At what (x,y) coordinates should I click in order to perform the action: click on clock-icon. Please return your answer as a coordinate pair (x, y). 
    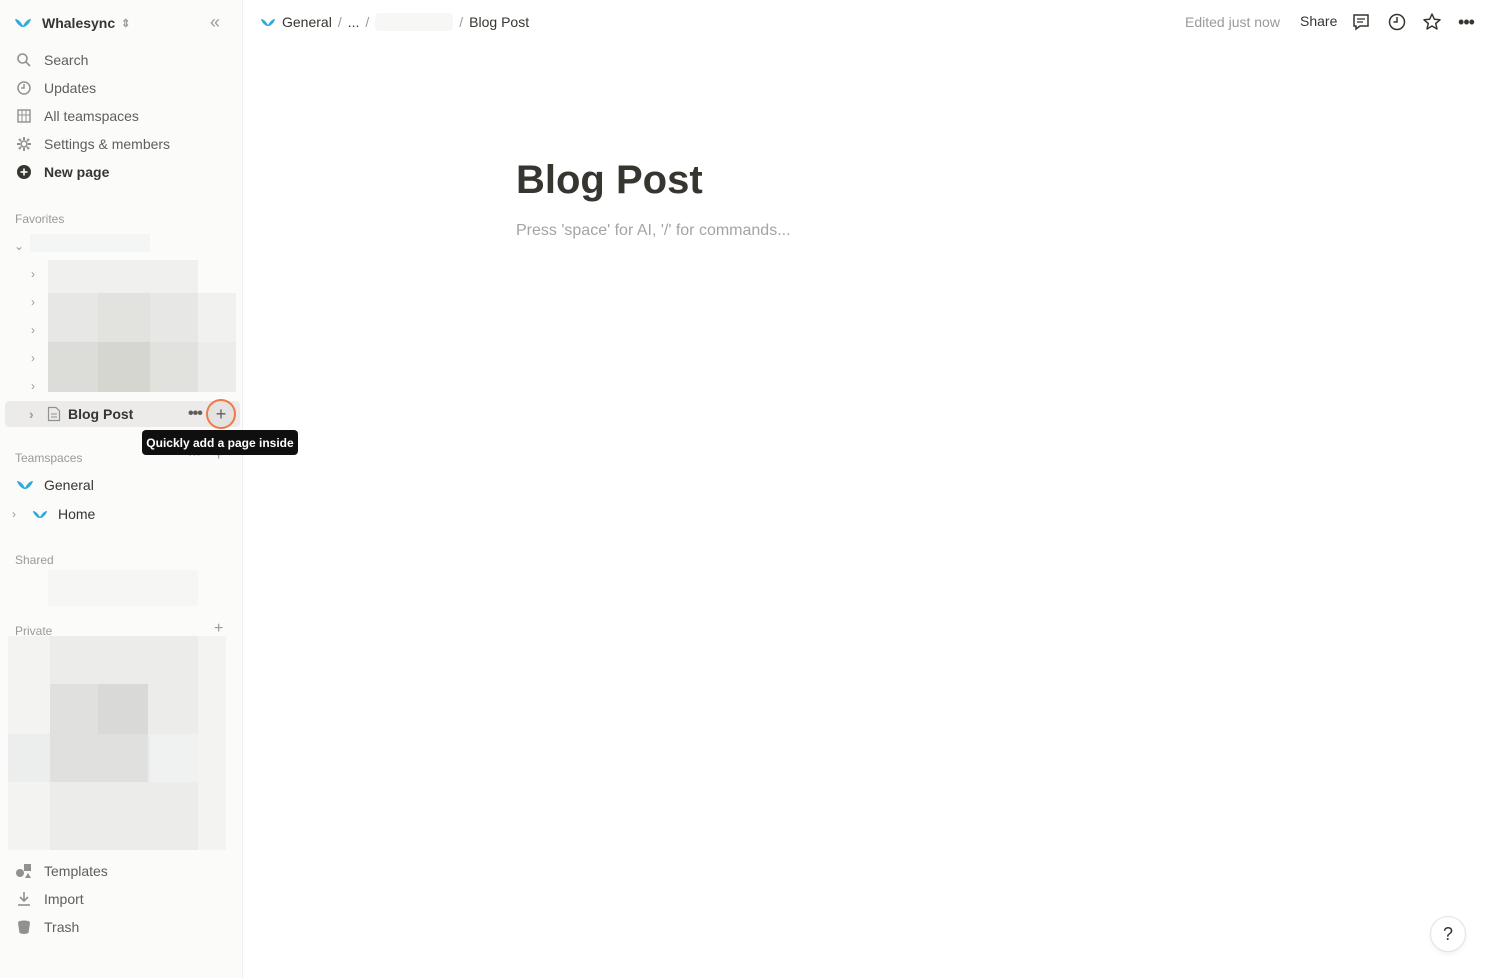
    Looking at the image, I should click on (24, 88).